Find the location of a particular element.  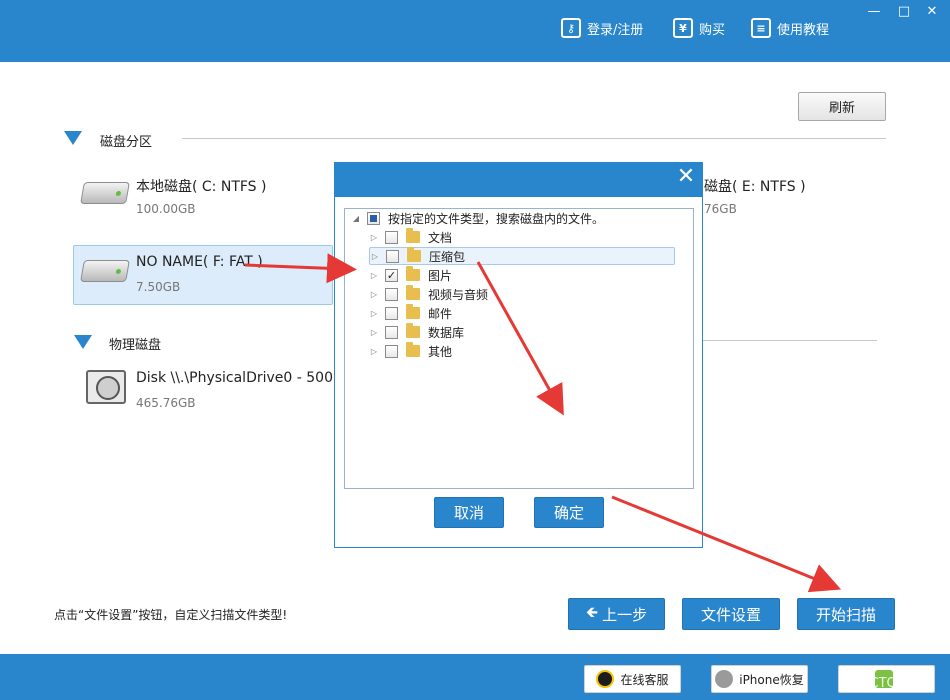

login-link: ⚷ 登录/注册 is located at coordinates (602, 28).